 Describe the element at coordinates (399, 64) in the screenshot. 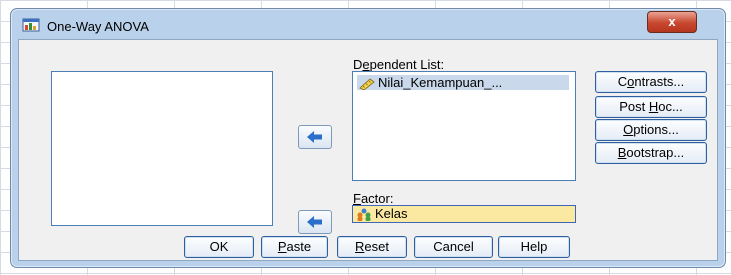

I see `dependent-list-label: Dependent List:` at that location.